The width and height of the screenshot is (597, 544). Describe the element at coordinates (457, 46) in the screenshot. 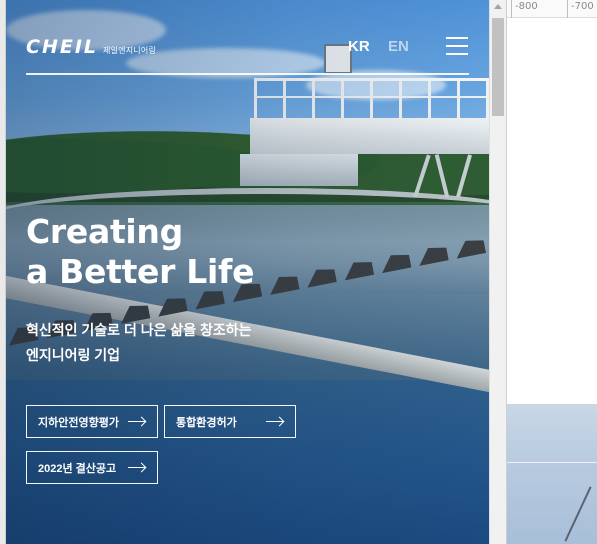

I see `hamburger-menu-icon` at that location.